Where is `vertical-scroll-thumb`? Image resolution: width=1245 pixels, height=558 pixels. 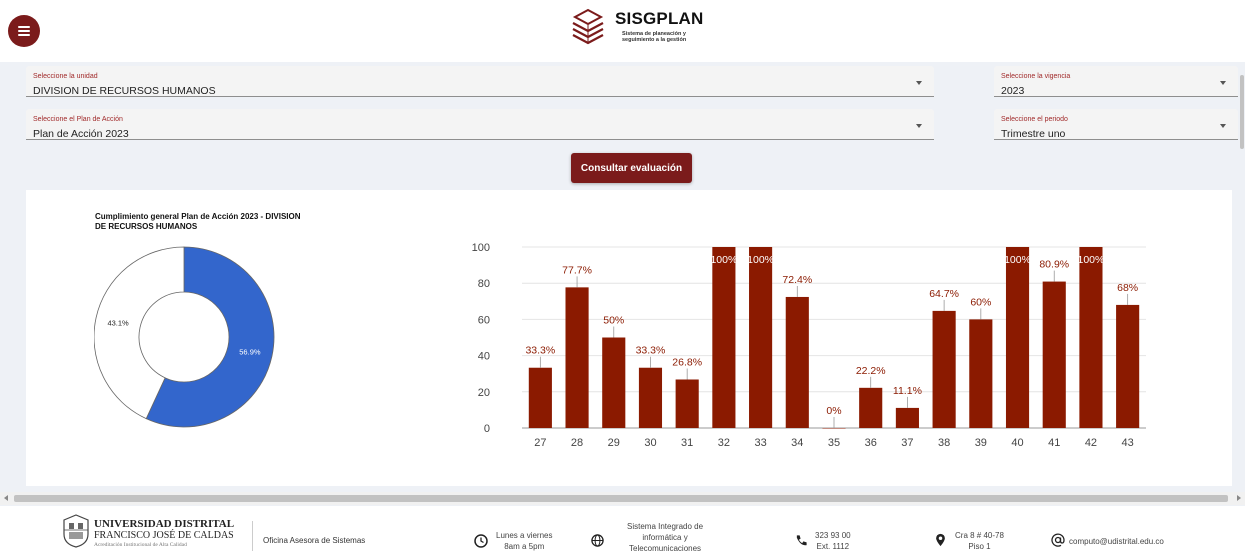
vertical-scroll-thumb is located at coordinates (1242, 112).